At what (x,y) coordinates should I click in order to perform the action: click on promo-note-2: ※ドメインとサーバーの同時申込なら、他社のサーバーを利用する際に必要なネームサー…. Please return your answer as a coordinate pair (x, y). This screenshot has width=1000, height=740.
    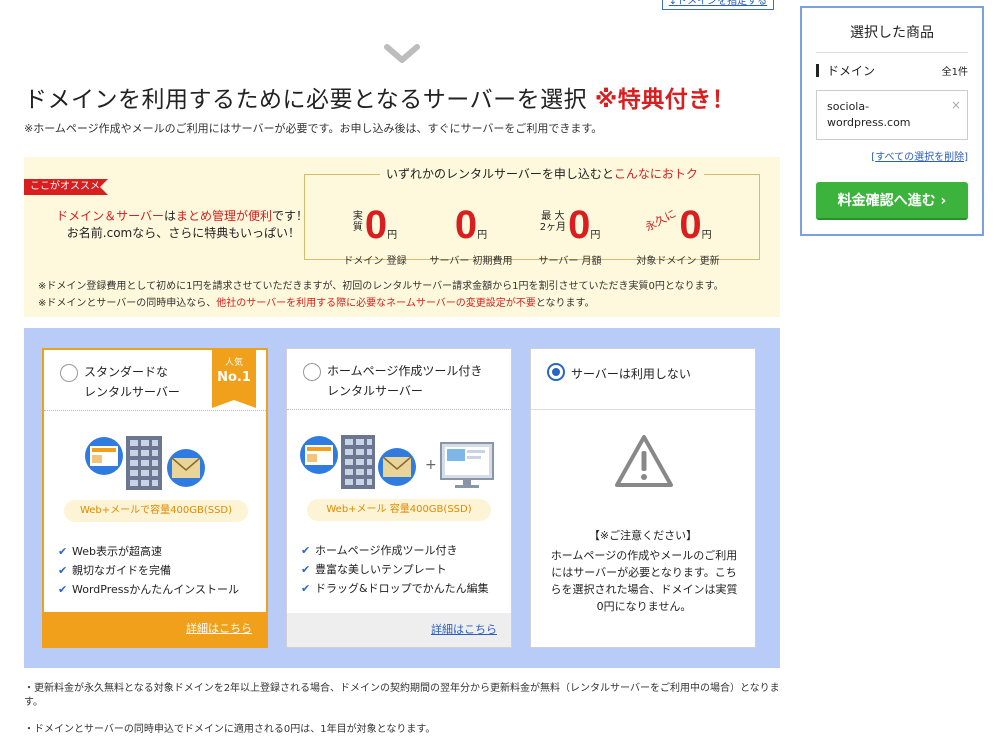
    Looking at the image, I should click on (316, 301).